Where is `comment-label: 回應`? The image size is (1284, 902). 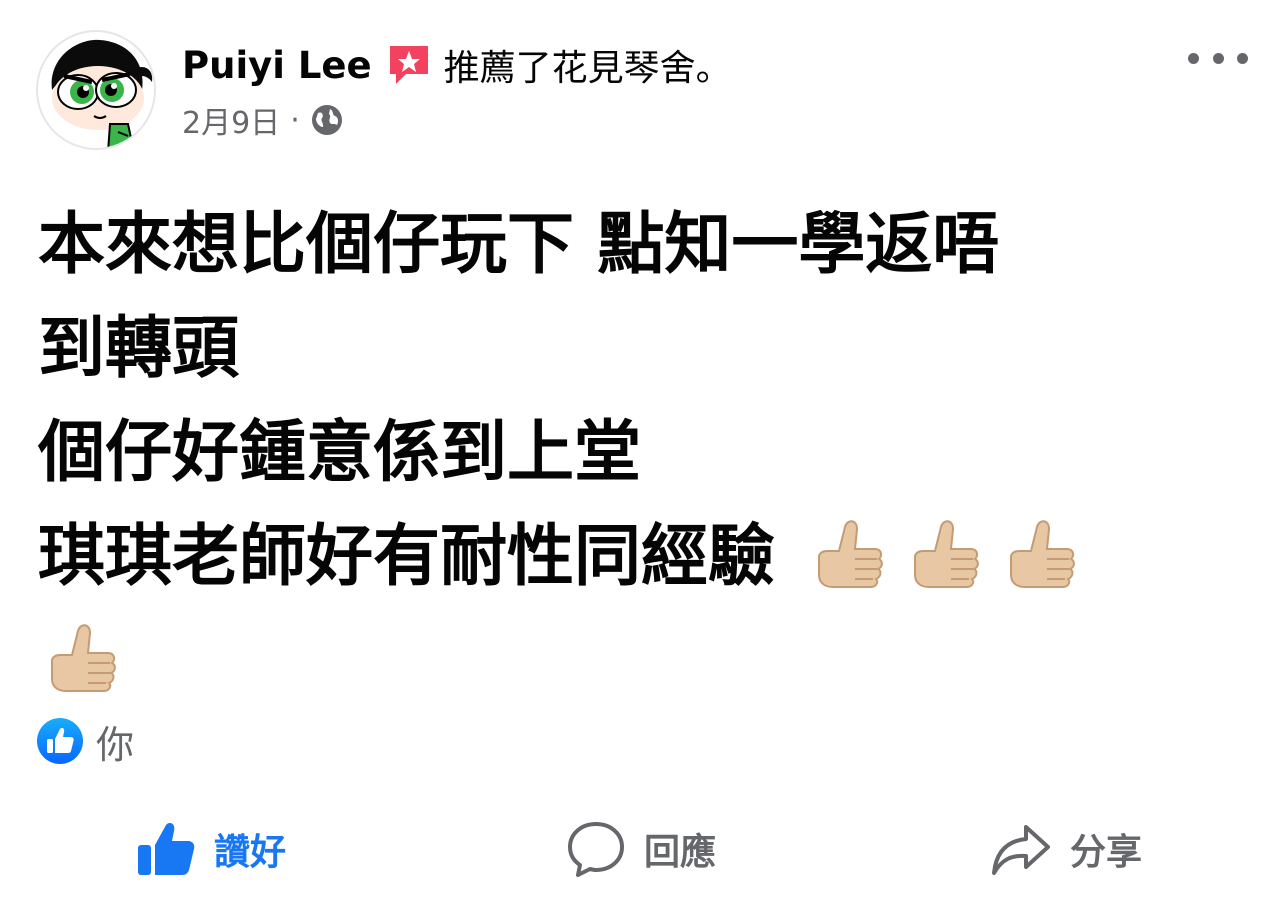
comment-label: 回應 is located at coordinates (680, 852).